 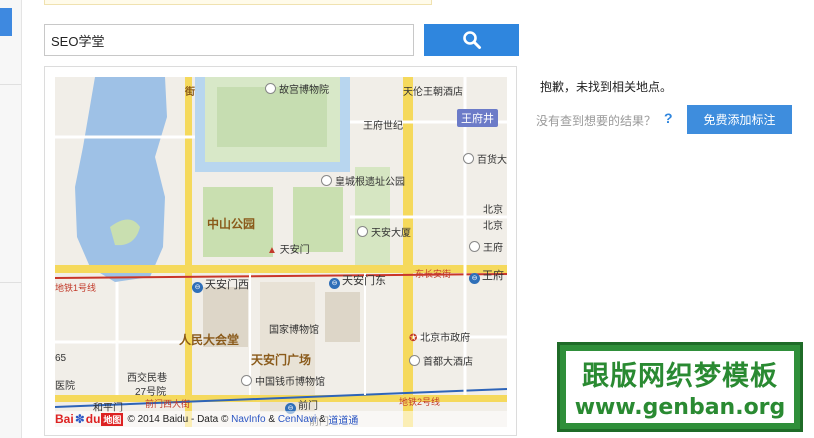 I want to click on road-label-xijiao: 西交民巷, so click(x=147, y=378).